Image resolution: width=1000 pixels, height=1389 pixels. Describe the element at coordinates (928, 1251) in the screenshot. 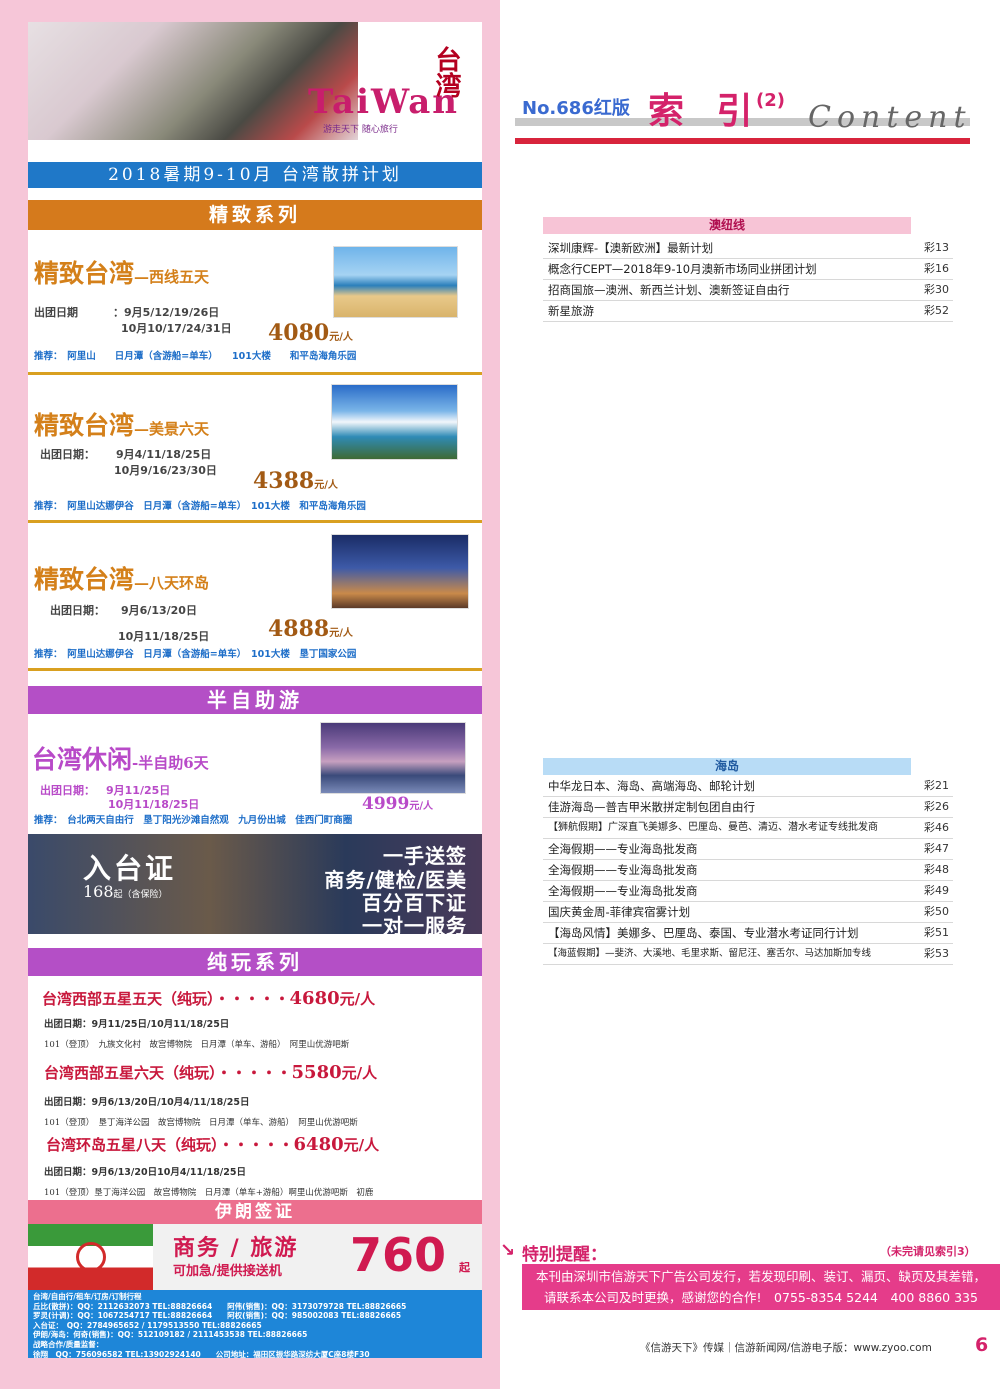

I see `reminder-note: （未完请见索引3）` at that location.